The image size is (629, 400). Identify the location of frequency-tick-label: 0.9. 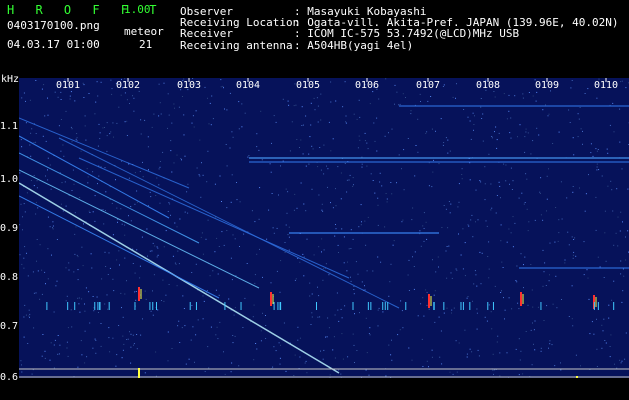
(9, 228).